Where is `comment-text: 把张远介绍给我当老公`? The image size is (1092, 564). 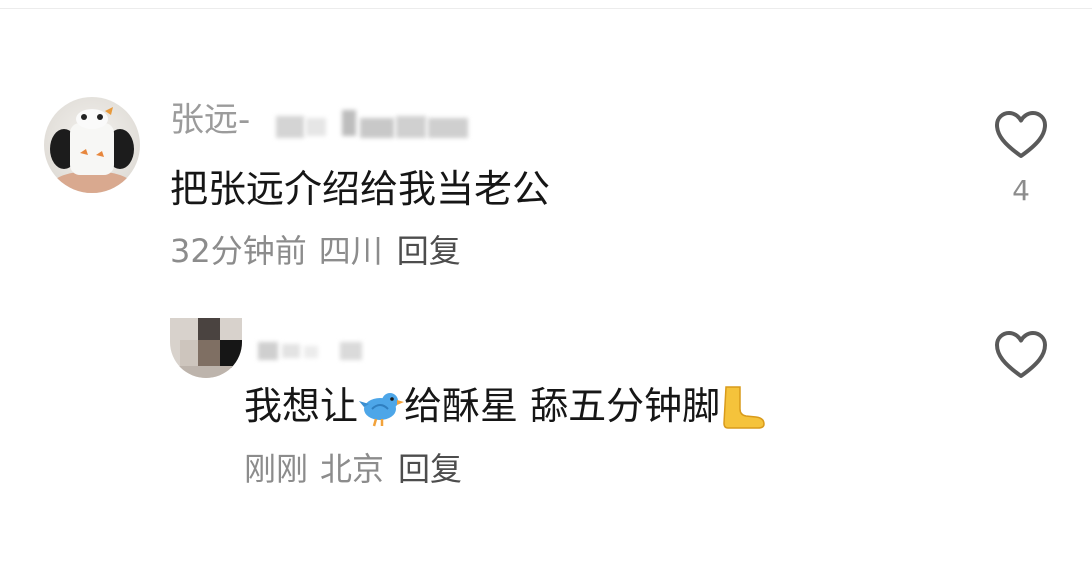
comment-text: 把张远介绍给我当老公 is located at coordinates (360, 189).